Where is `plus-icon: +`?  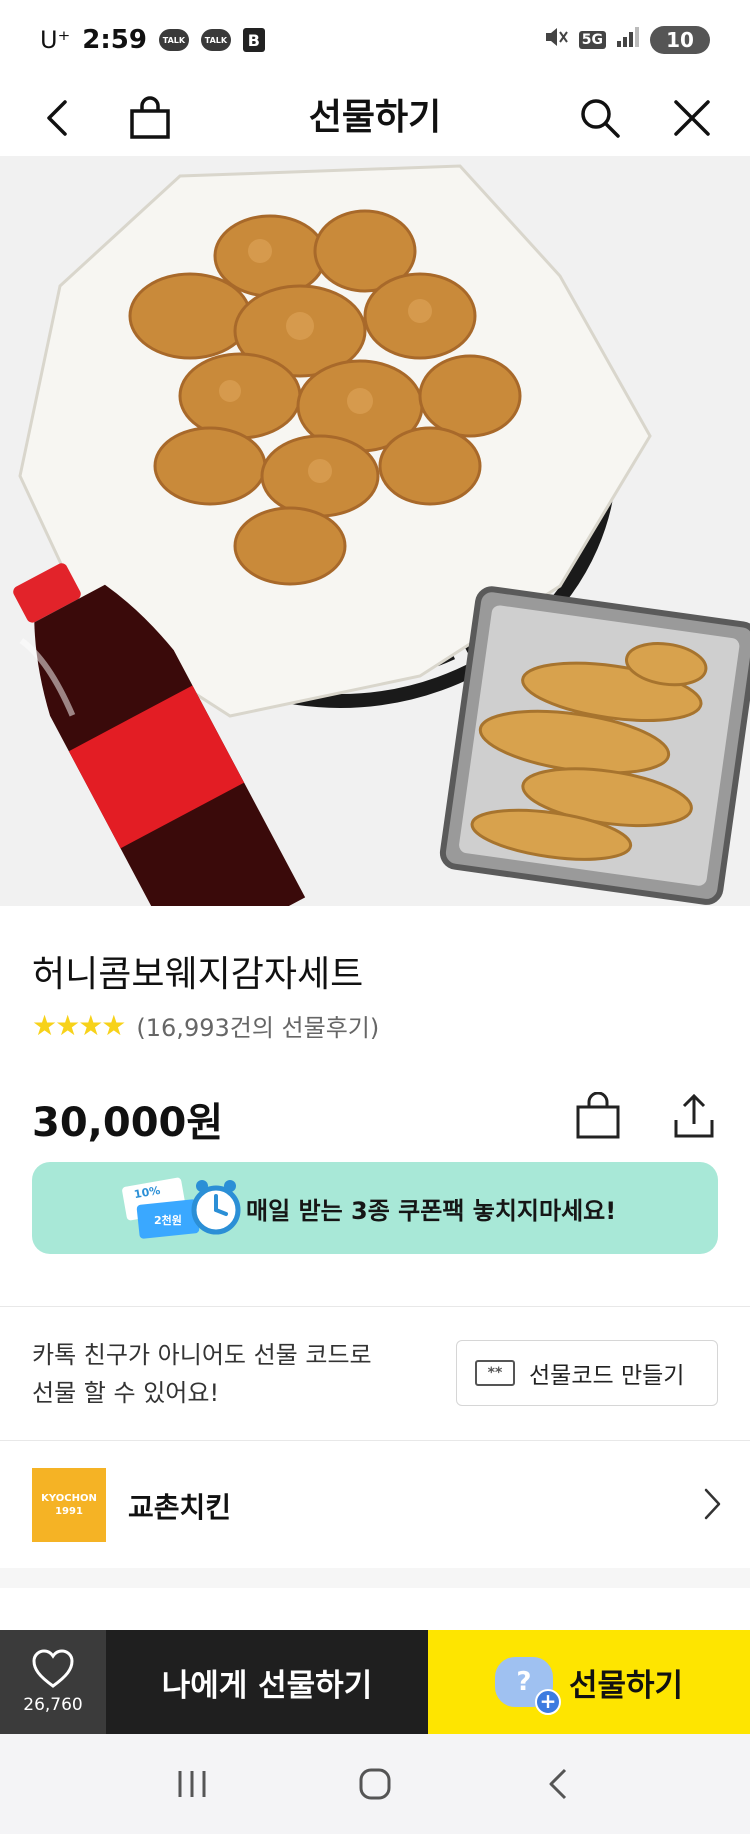
plus-icon: + is located at coordinates (547, 1702).